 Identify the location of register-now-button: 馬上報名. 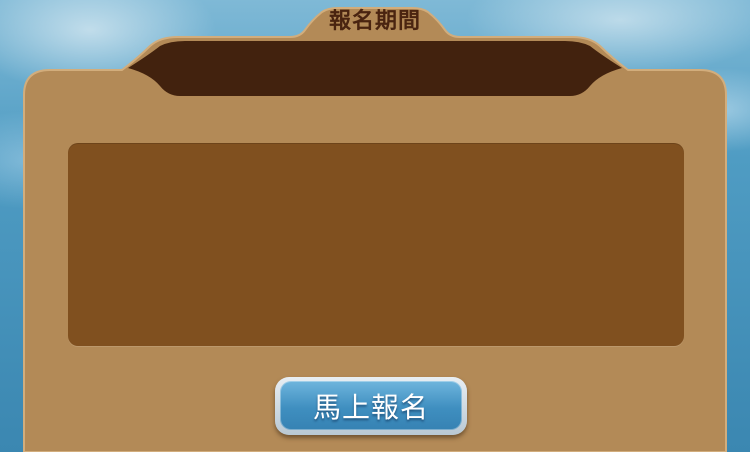
(371, 406).